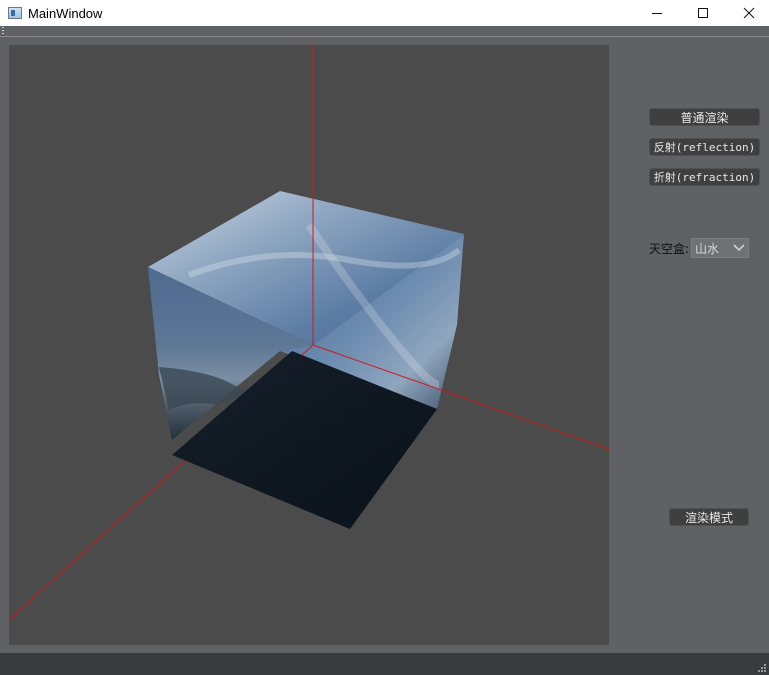  I want to click on refraction-button: 折射(refraction), so click(704, 177).